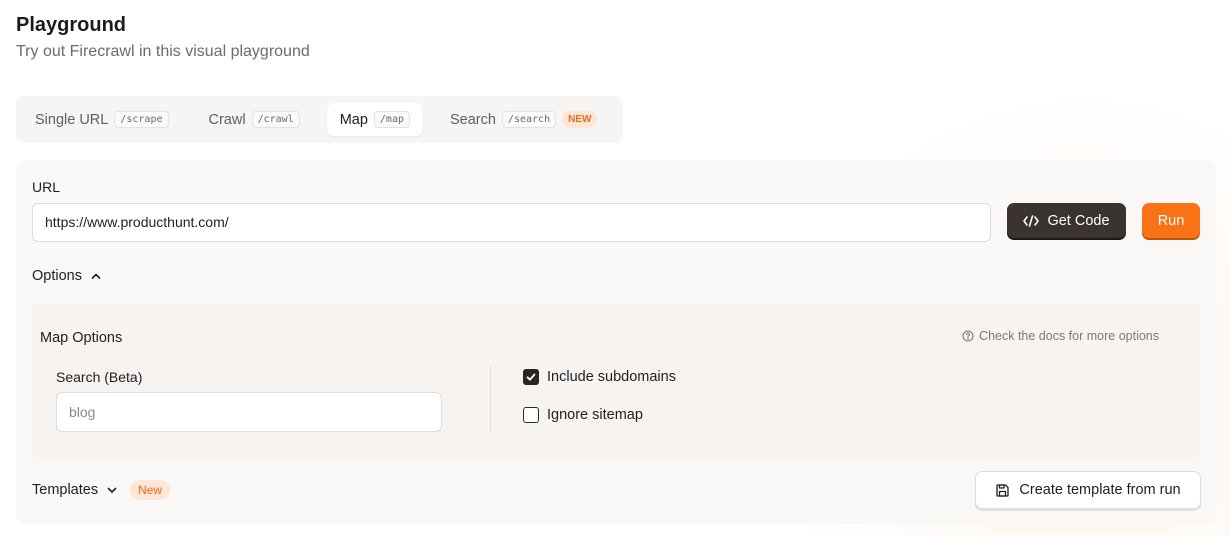 Image resolution: width=1230 pixels, height=535 pixels. Describe the element at coordinates (580, 119) in the screenshot. I see `new-badge: NEW` at that location.